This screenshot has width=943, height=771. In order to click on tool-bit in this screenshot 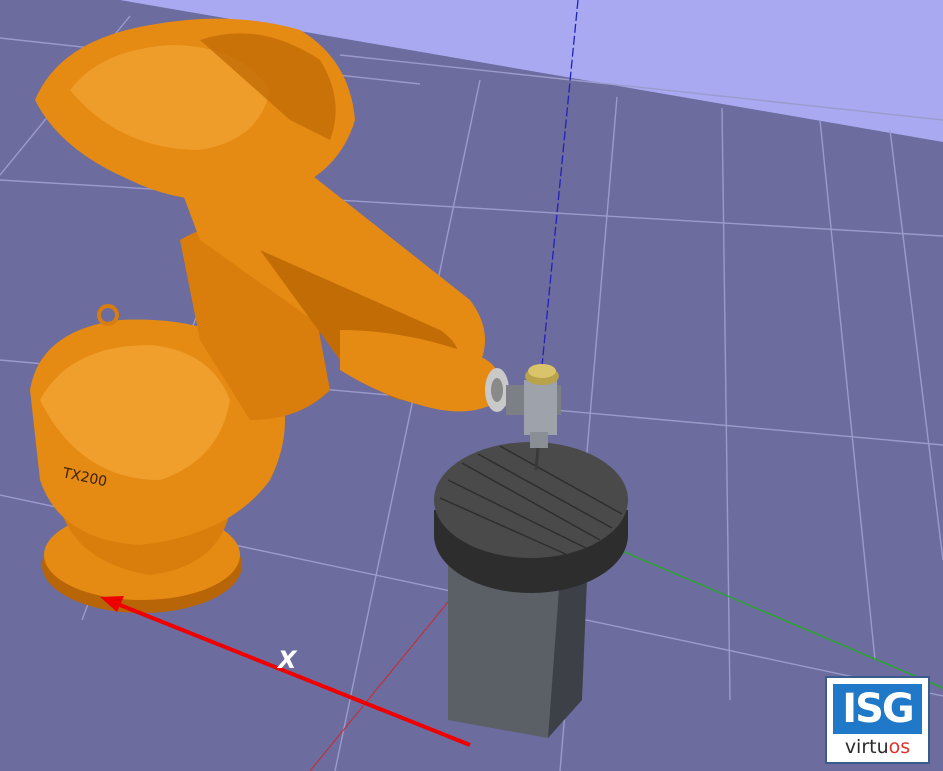, I will do `click(537, 459)`.